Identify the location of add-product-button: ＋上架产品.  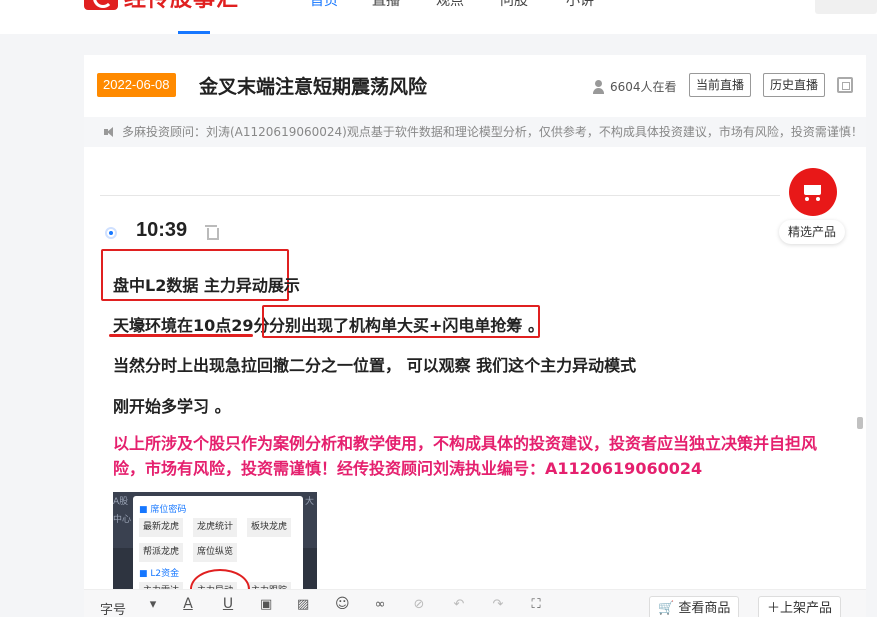
(800, 606).